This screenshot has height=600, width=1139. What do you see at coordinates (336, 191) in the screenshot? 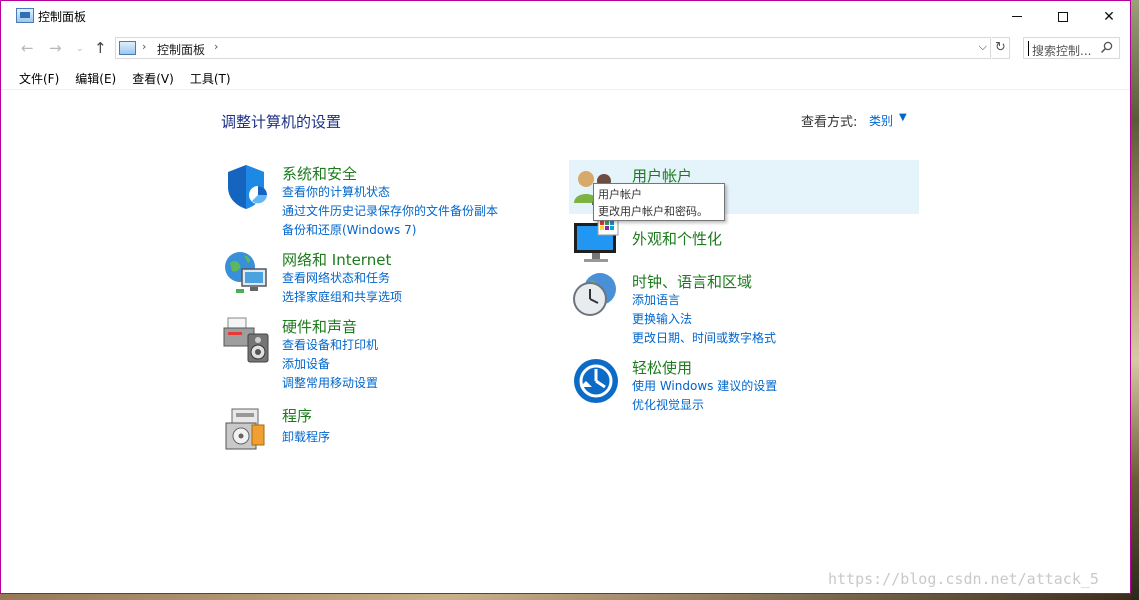
I see `link-view-computer-status: 查看你的计算机状态` at bounding box center [336, 191].